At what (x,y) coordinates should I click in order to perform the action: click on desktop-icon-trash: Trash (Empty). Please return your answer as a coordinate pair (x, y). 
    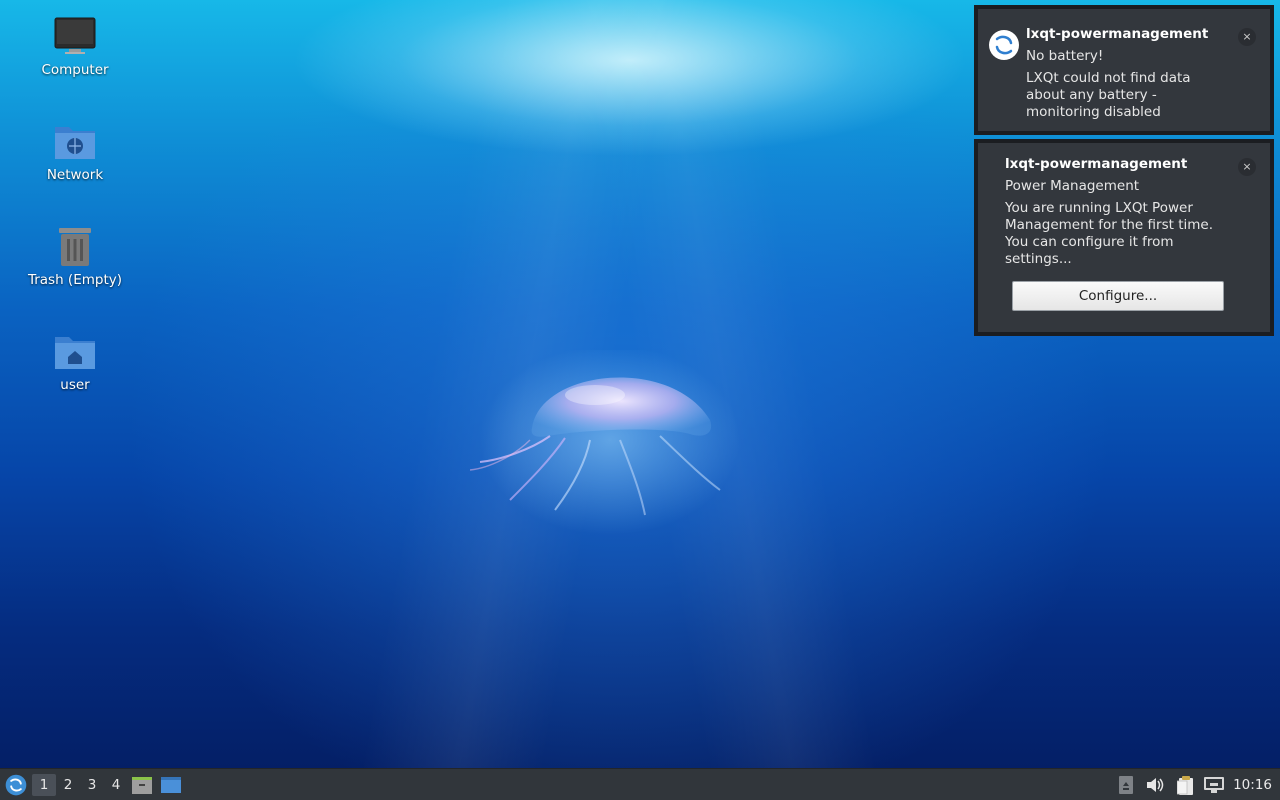
    Looking at the image, I should click on (75, 256).